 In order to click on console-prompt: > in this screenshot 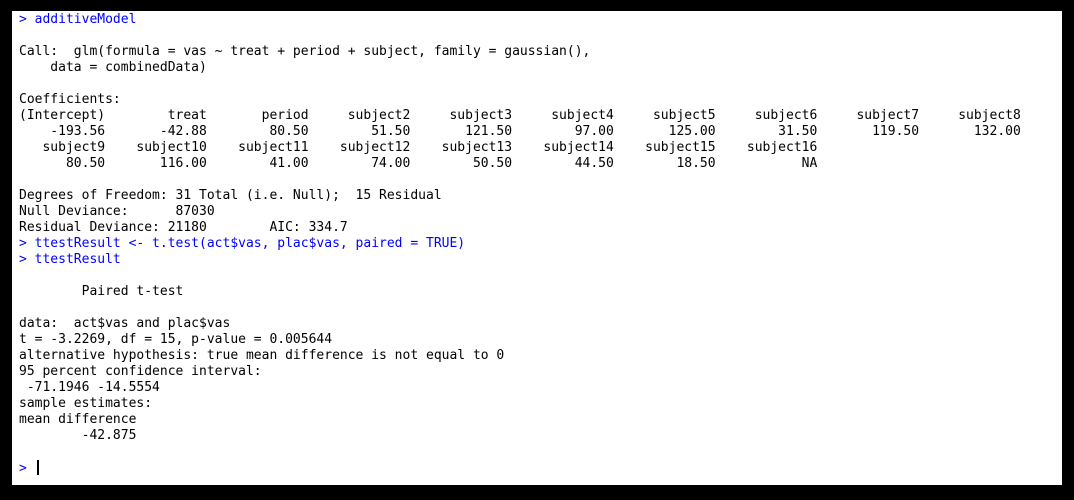, I will do `click(29, 468)`.